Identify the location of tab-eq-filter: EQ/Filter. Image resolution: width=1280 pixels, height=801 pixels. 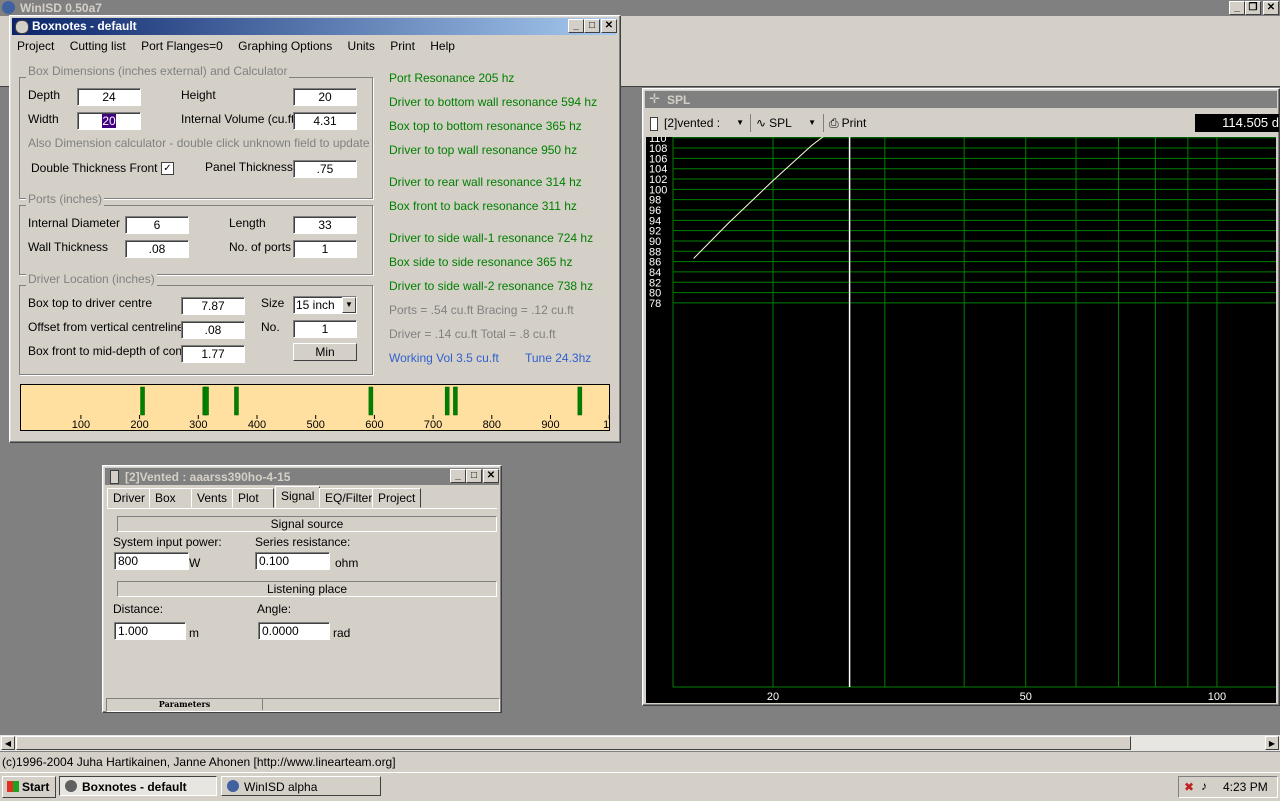
(349, 498).